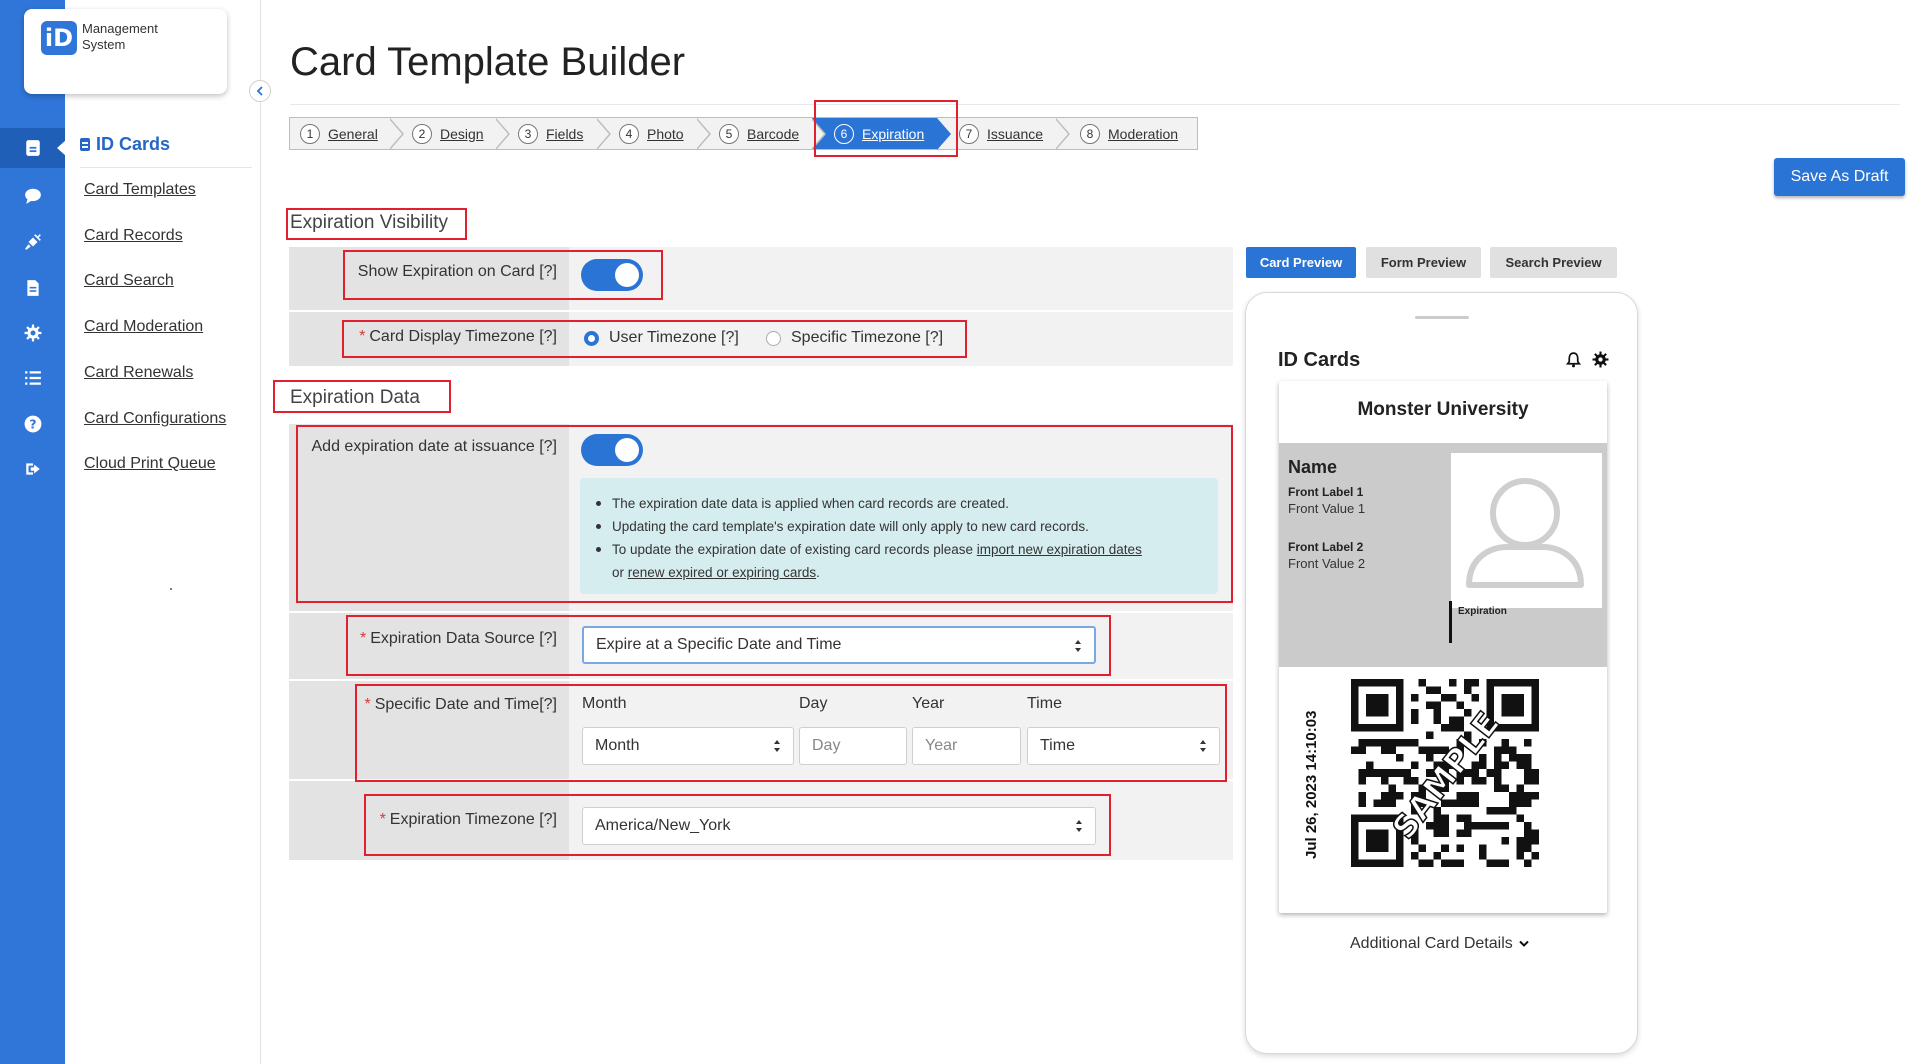  What do you see at coordinates (32, 424) in the screenshot?
I see `rail-help: ?` at bounding box center [32, 424].